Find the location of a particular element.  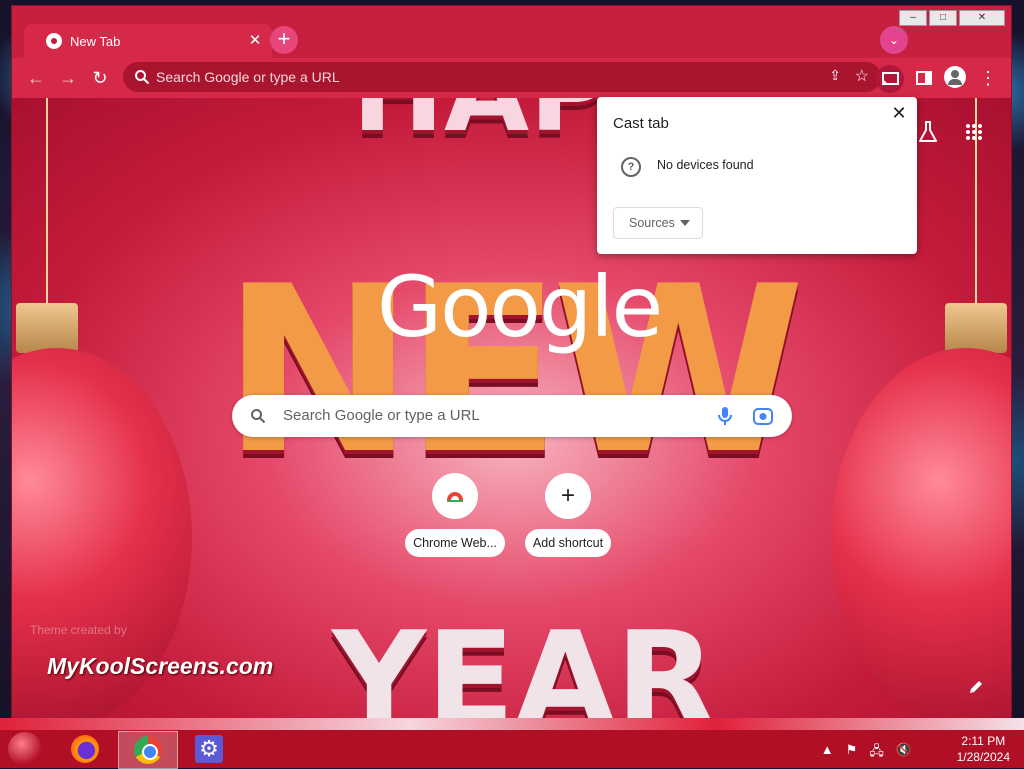

taskbar-app-chrome is located at coordinates (148, 750).